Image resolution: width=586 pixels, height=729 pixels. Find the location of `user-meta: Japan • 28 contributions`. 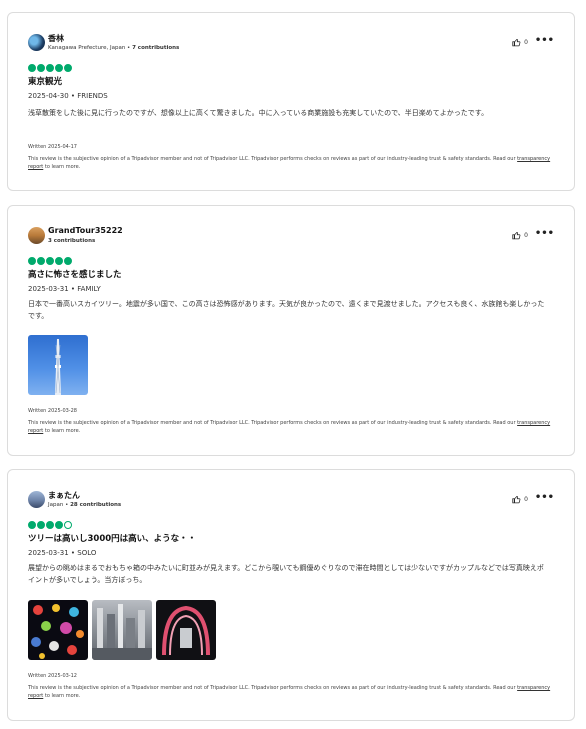

user-meta: Japan • 28 contributions is located at coordinates (85, 505).